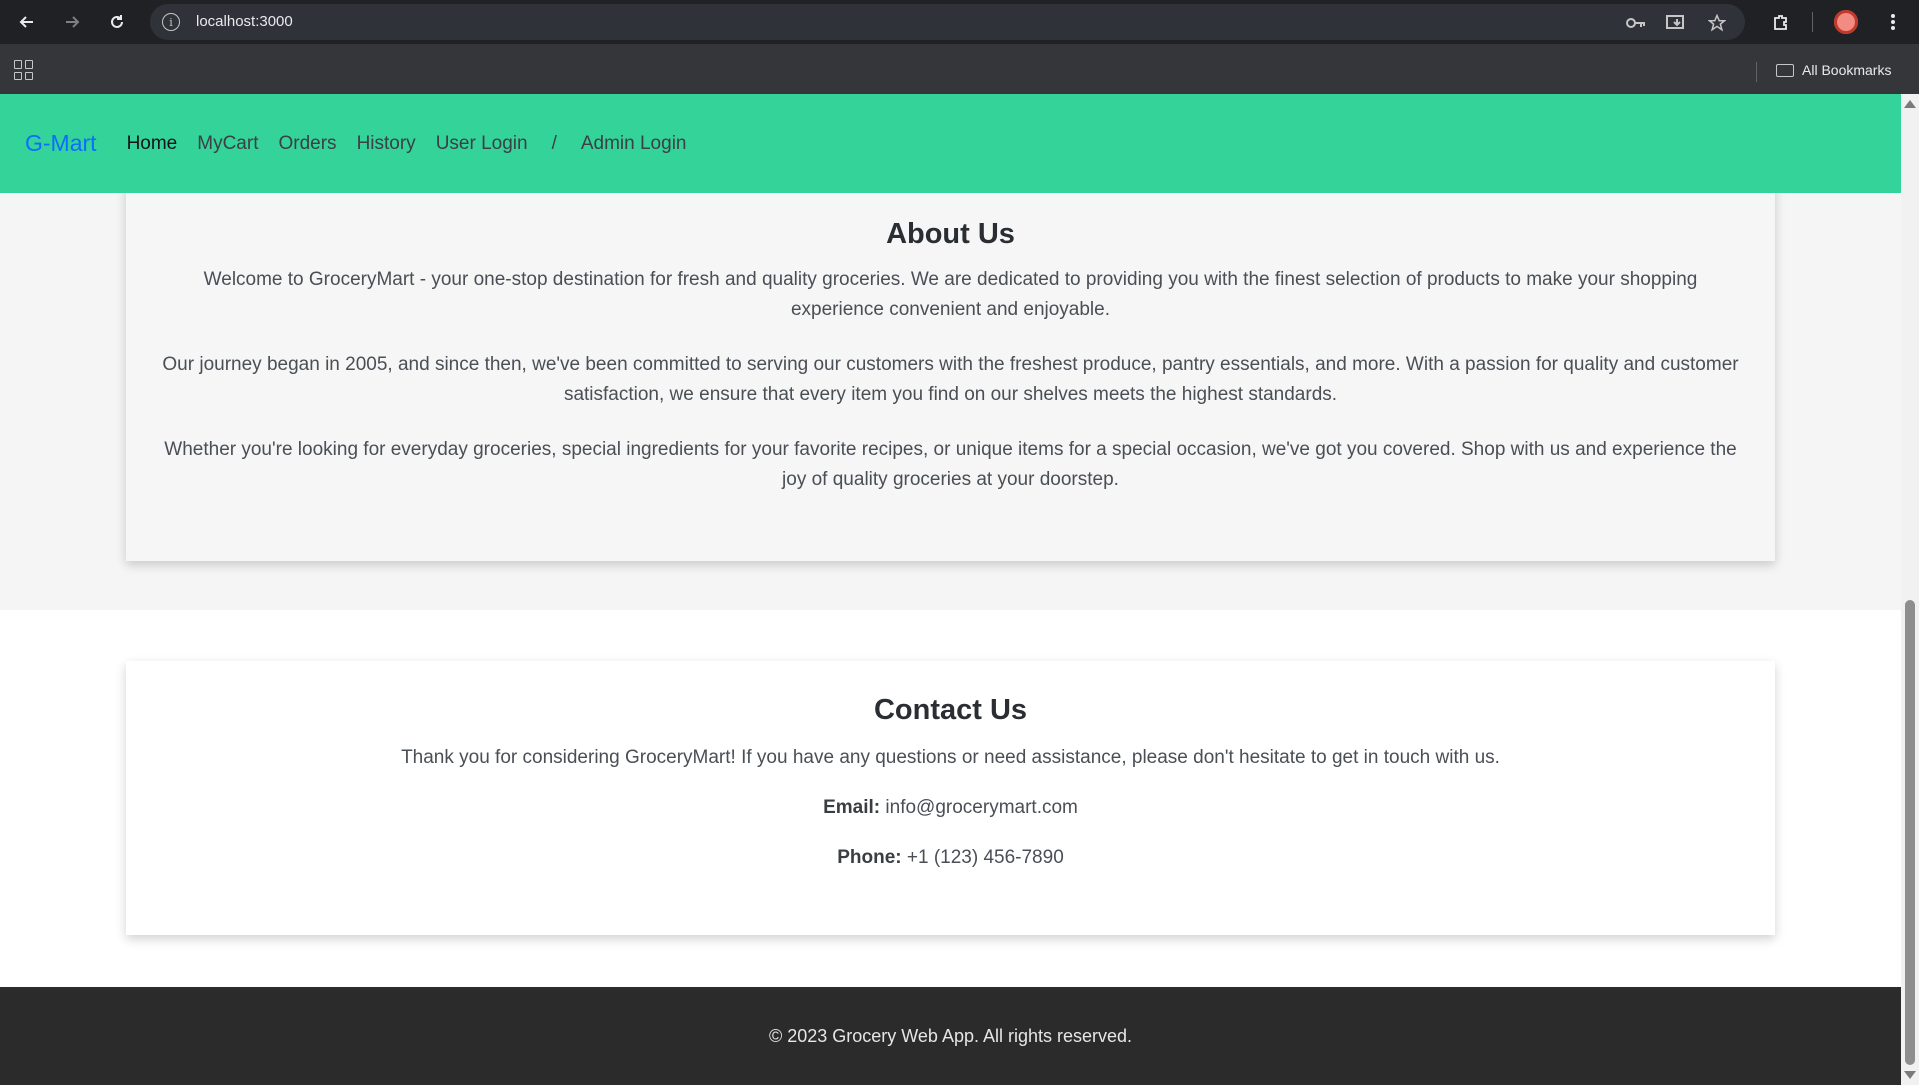 The image size is (1919, 1085). I want to click on reload-icon, so click(117, 21).